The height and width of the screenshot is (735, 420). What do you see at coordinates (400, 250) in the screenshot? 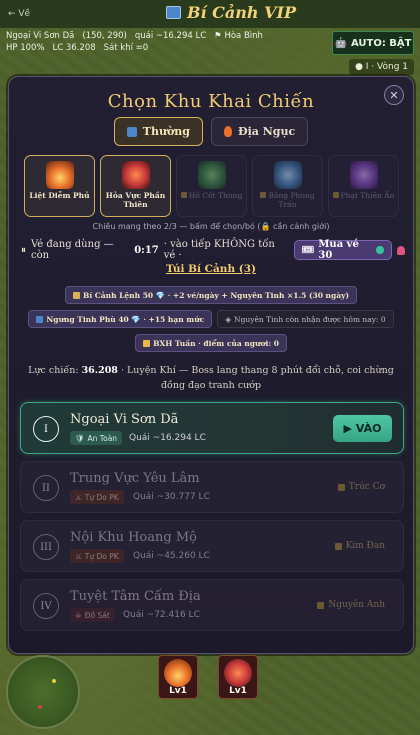
I see `bell-icon` at bounding box center [400, 250].